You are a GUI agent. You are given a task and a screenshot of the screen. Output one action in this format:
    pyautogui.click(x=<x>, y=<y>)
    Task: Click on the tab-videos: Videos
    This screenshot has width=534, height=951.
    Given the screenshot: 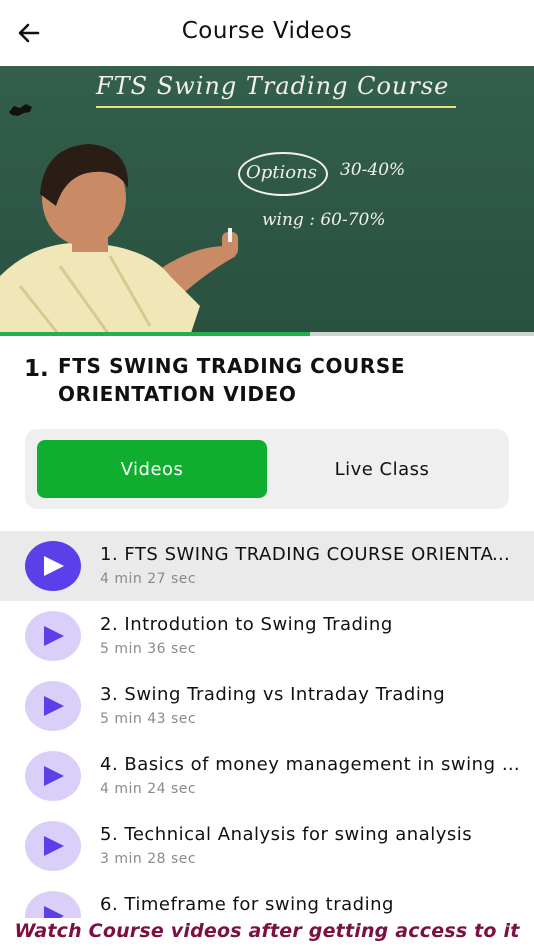 What is the action you would take?
    pyautogui.click(x=152, y=469)
    